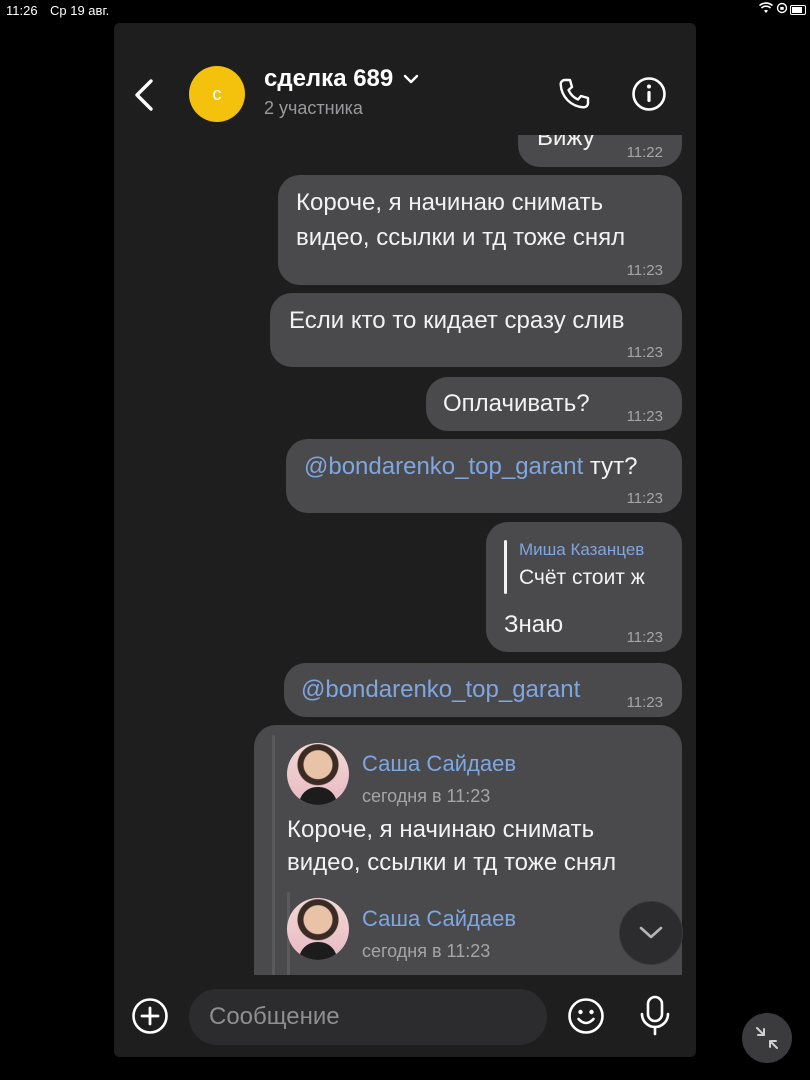  I want to click on forward-text-line1: Короче, я начинаю снимать, so click(441, 829).